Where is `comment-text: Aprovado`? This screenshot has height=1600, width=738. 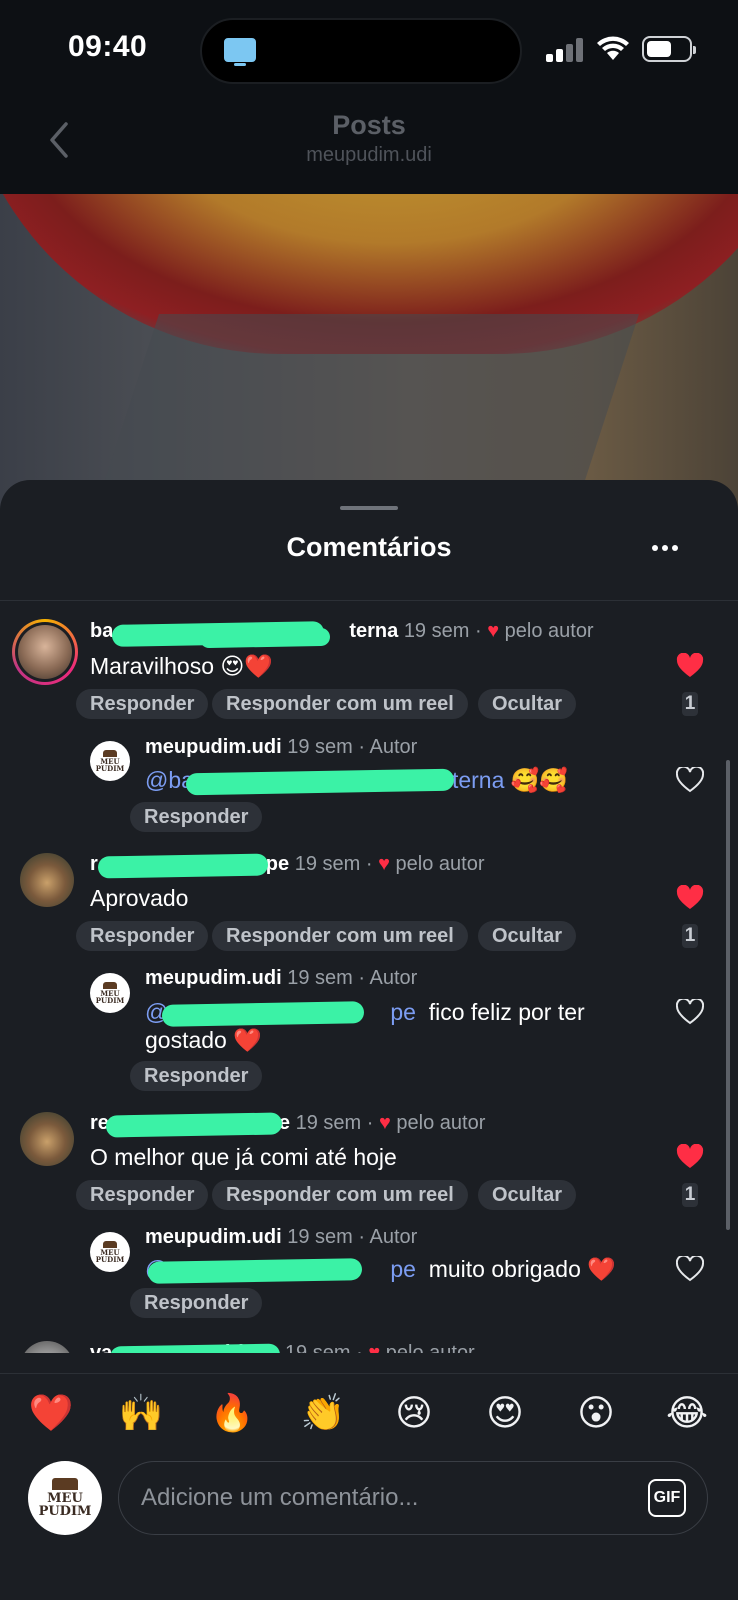 comment-text: Aprovado is located at coordinates (139, 898).